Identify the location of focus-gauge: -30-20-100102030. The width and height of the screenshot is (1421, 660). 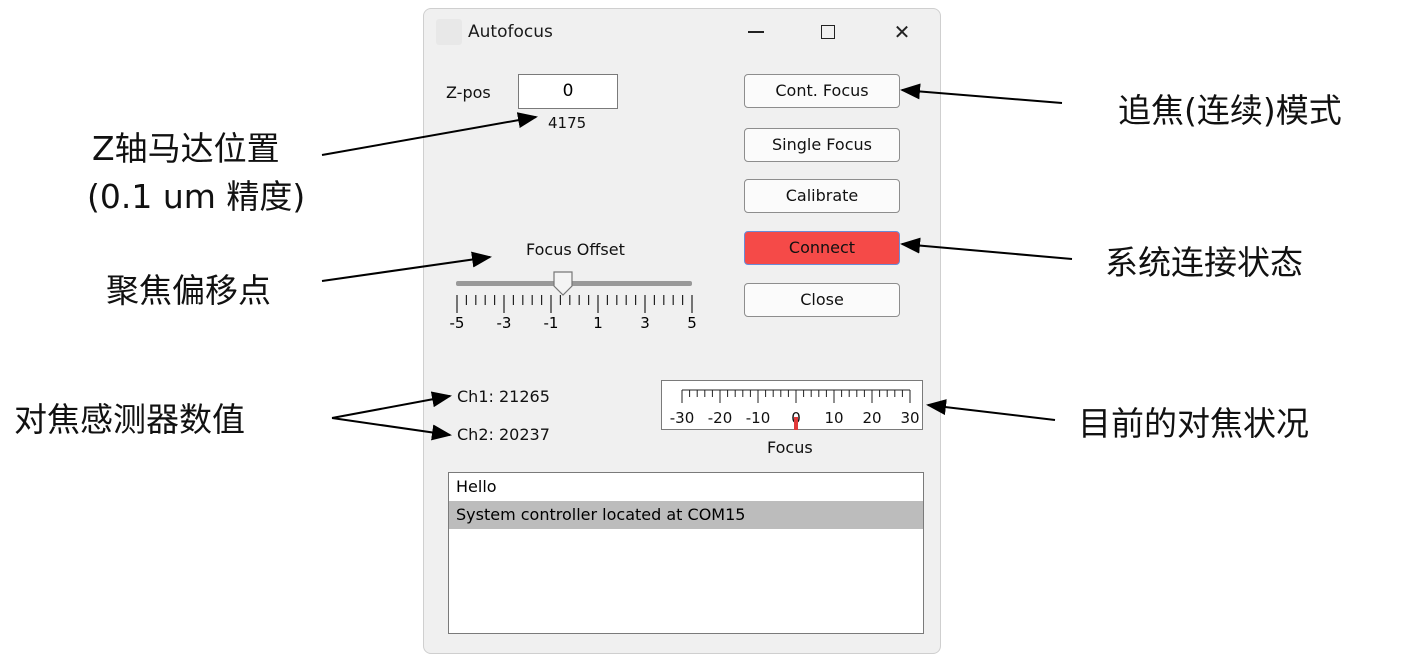
(792, 405).